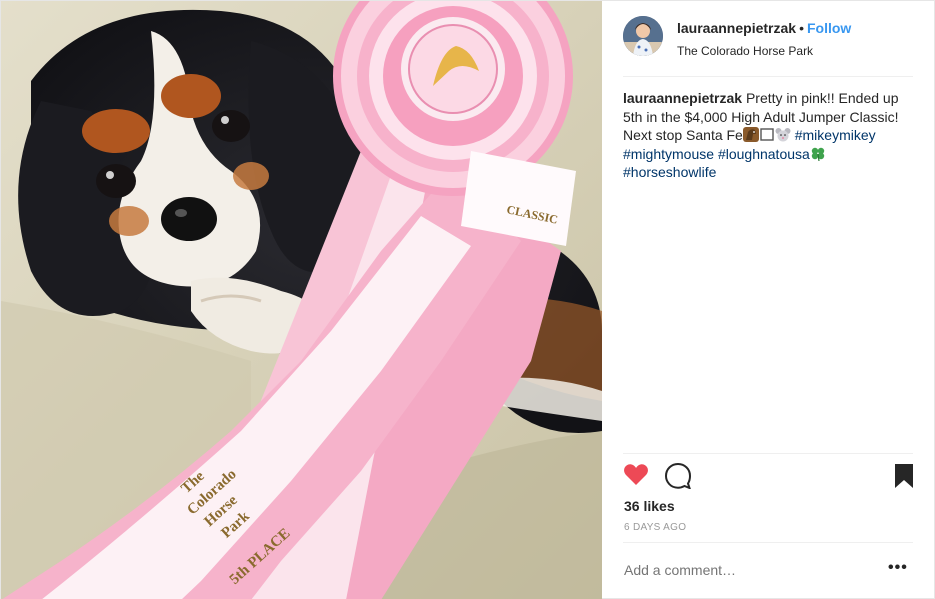 This screenshot has width=935, height=599. Describe the element at coordinates (768, 76) in the screenshot. I see `header-divider` at that location.